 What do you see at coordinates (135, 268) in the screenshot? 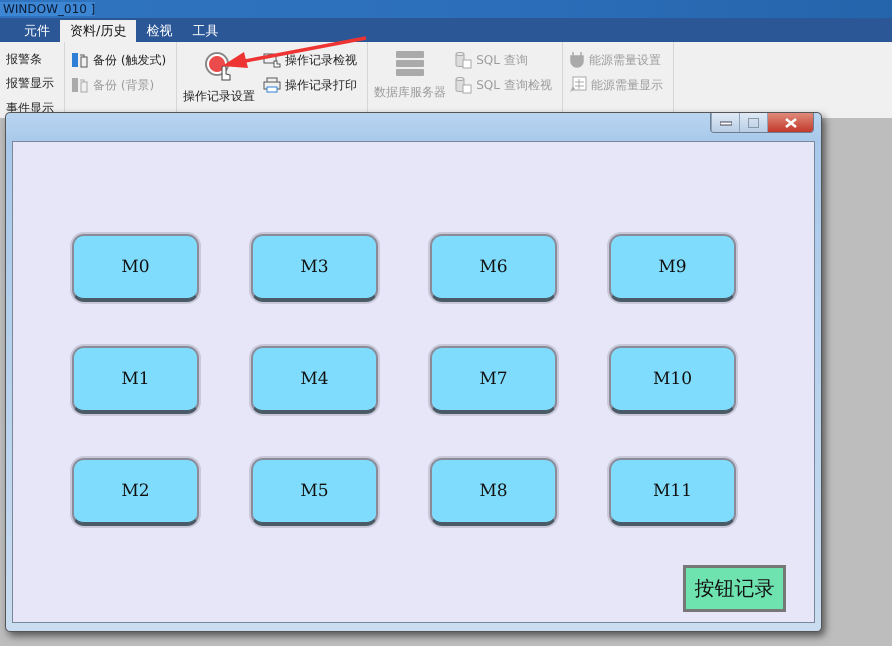
I see `bit-button: M0` at bounding box center [135, 268].